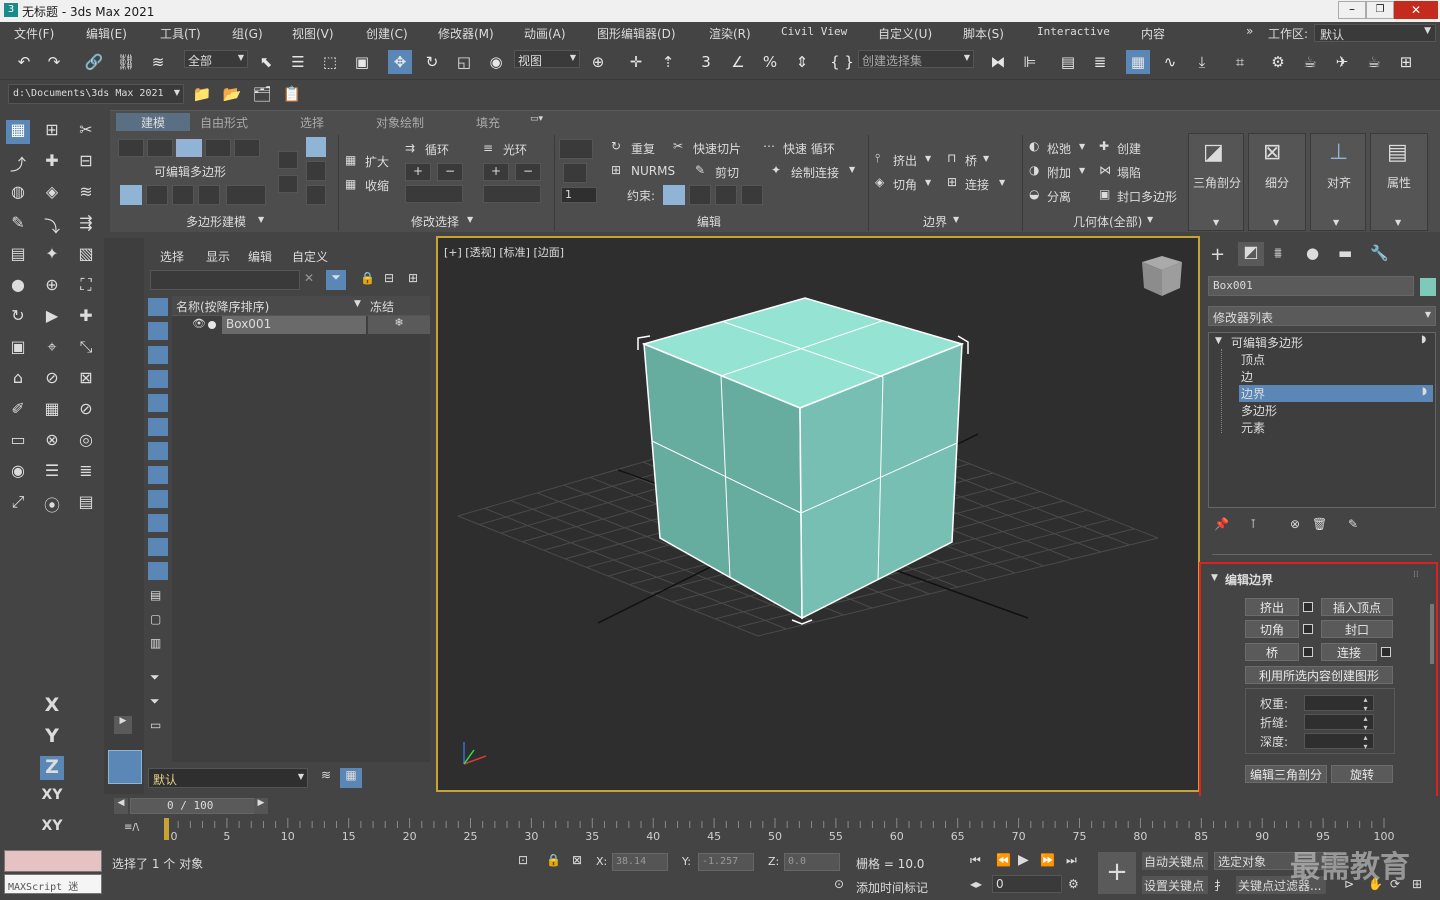 The image size is (1440, 900). What do you see at coordinates (1295, 524) in the screenshot?
I see `make-unique-icon: ⊗` at bounding box center [1295, 524].